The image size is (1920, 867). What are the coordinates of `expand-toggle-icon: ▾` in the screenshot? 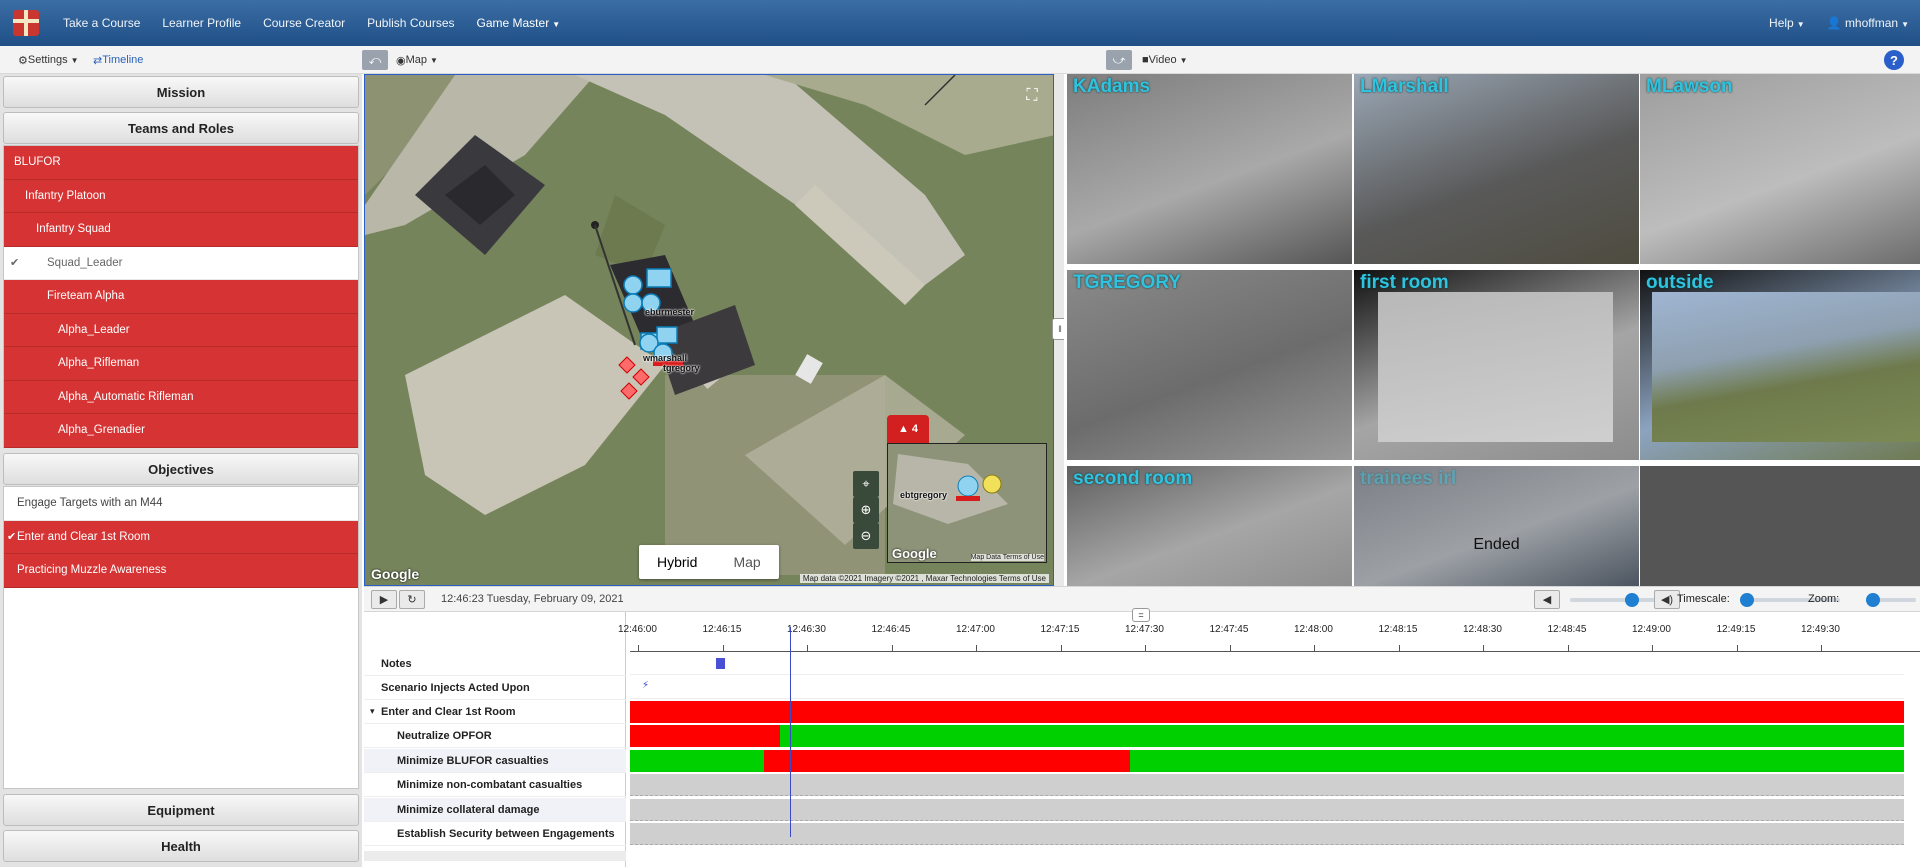 It's located at (372, 711).